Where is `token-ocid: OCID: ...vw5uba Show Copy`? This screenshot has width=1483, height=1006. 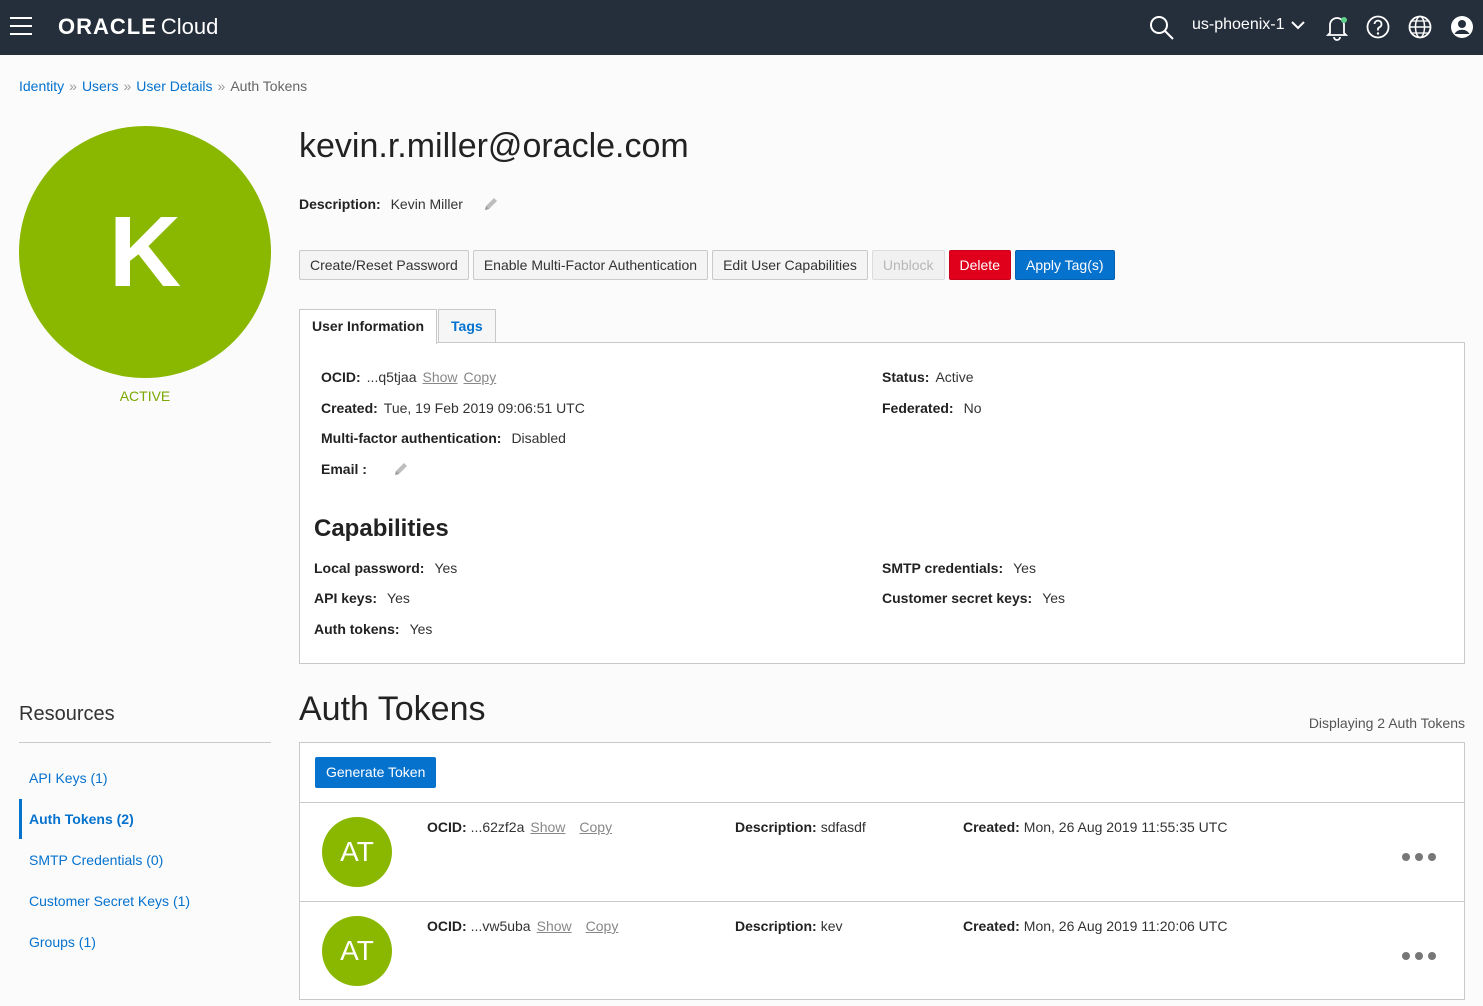 token-ocid: OCID: ...vw5uba Show Copy is located at coordinates (522, 926).